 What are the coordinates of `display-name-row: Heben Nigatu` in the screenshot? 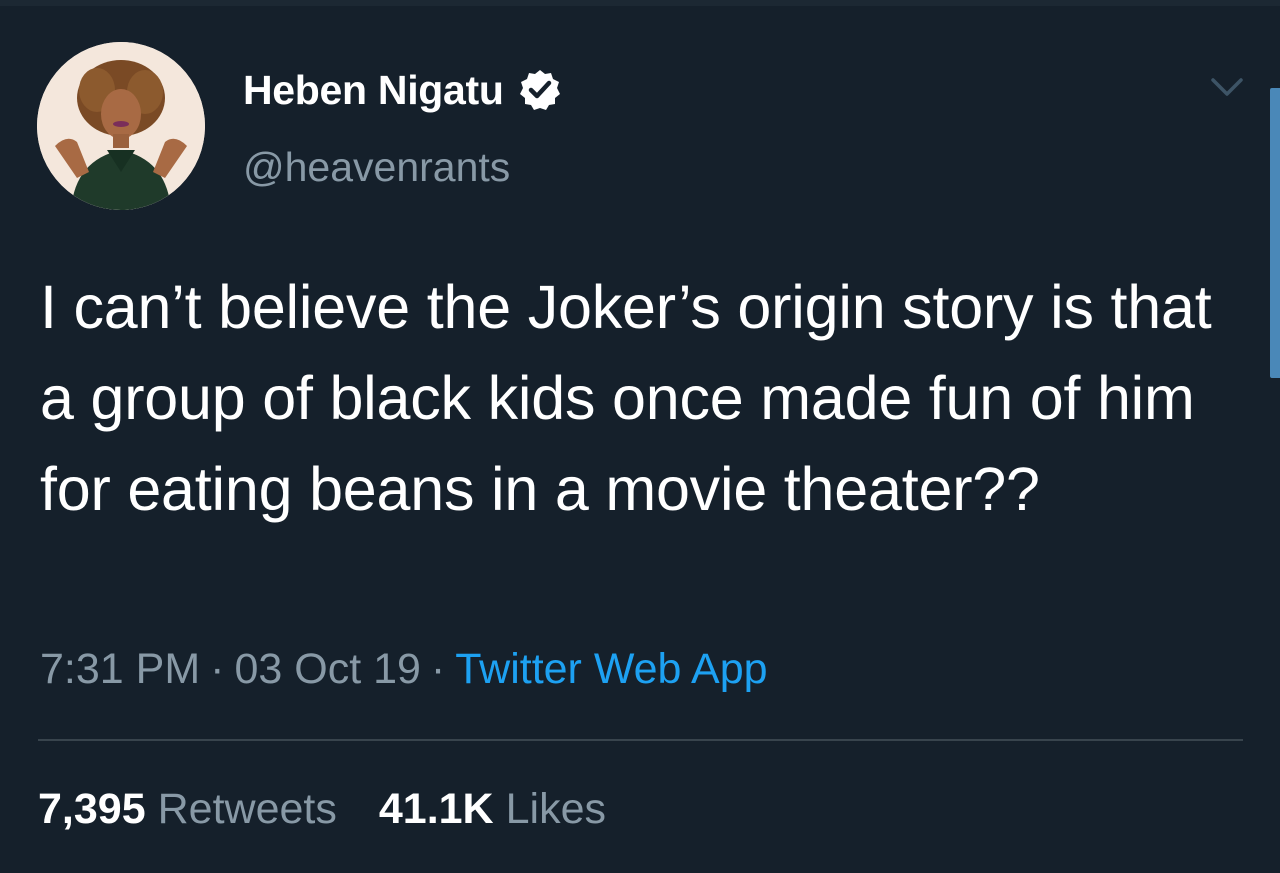 It's located at (402, 90).